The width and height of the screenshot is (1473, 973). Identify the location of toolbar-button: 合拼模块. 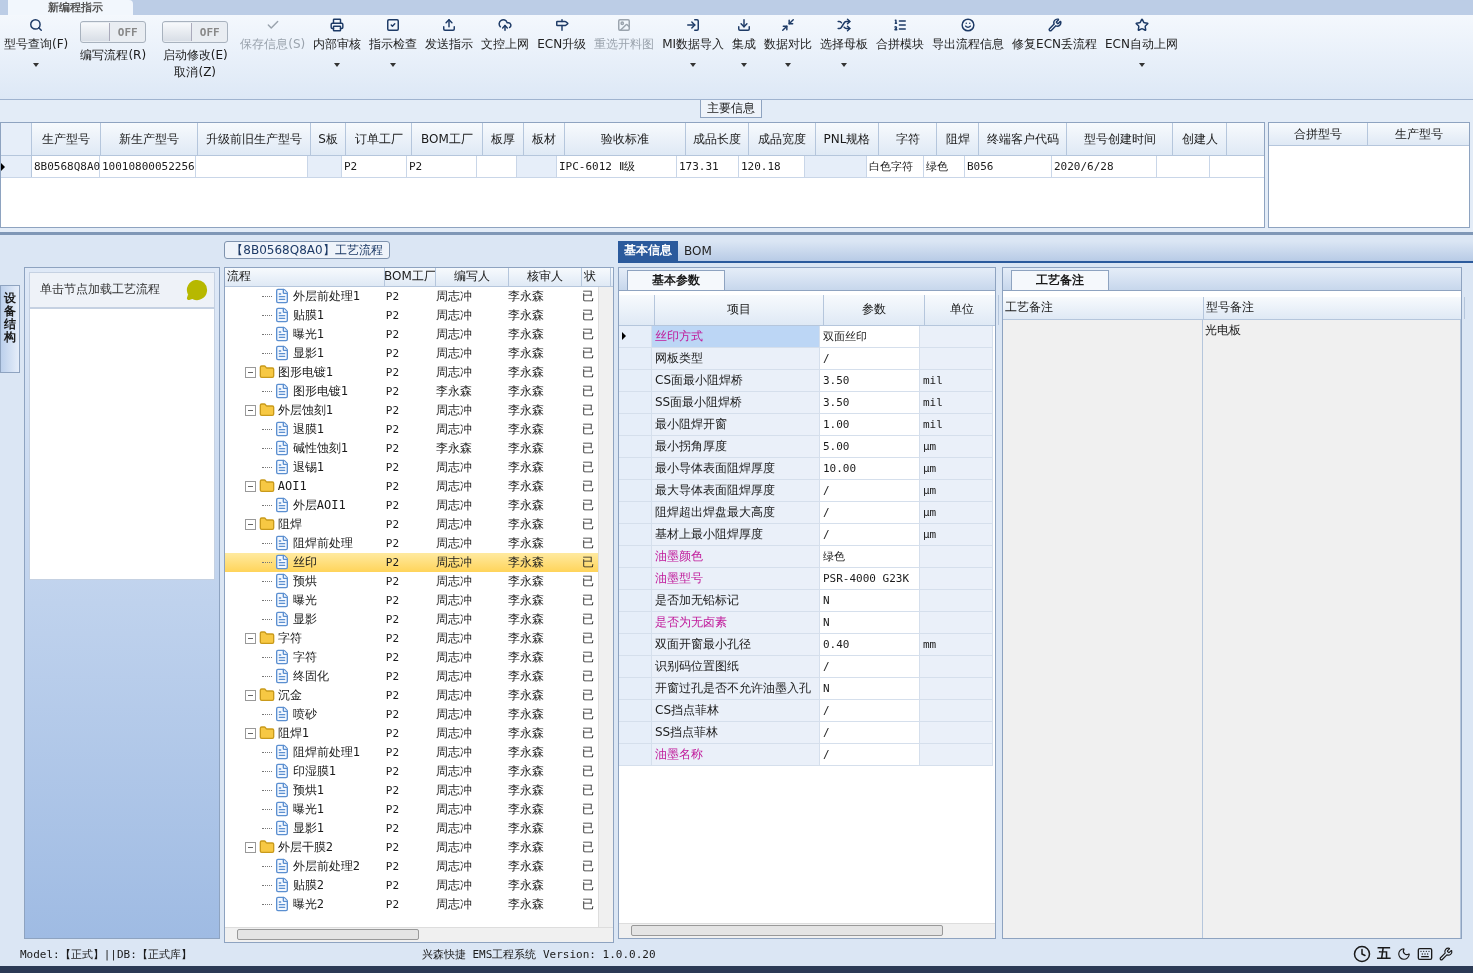
(900, 58).